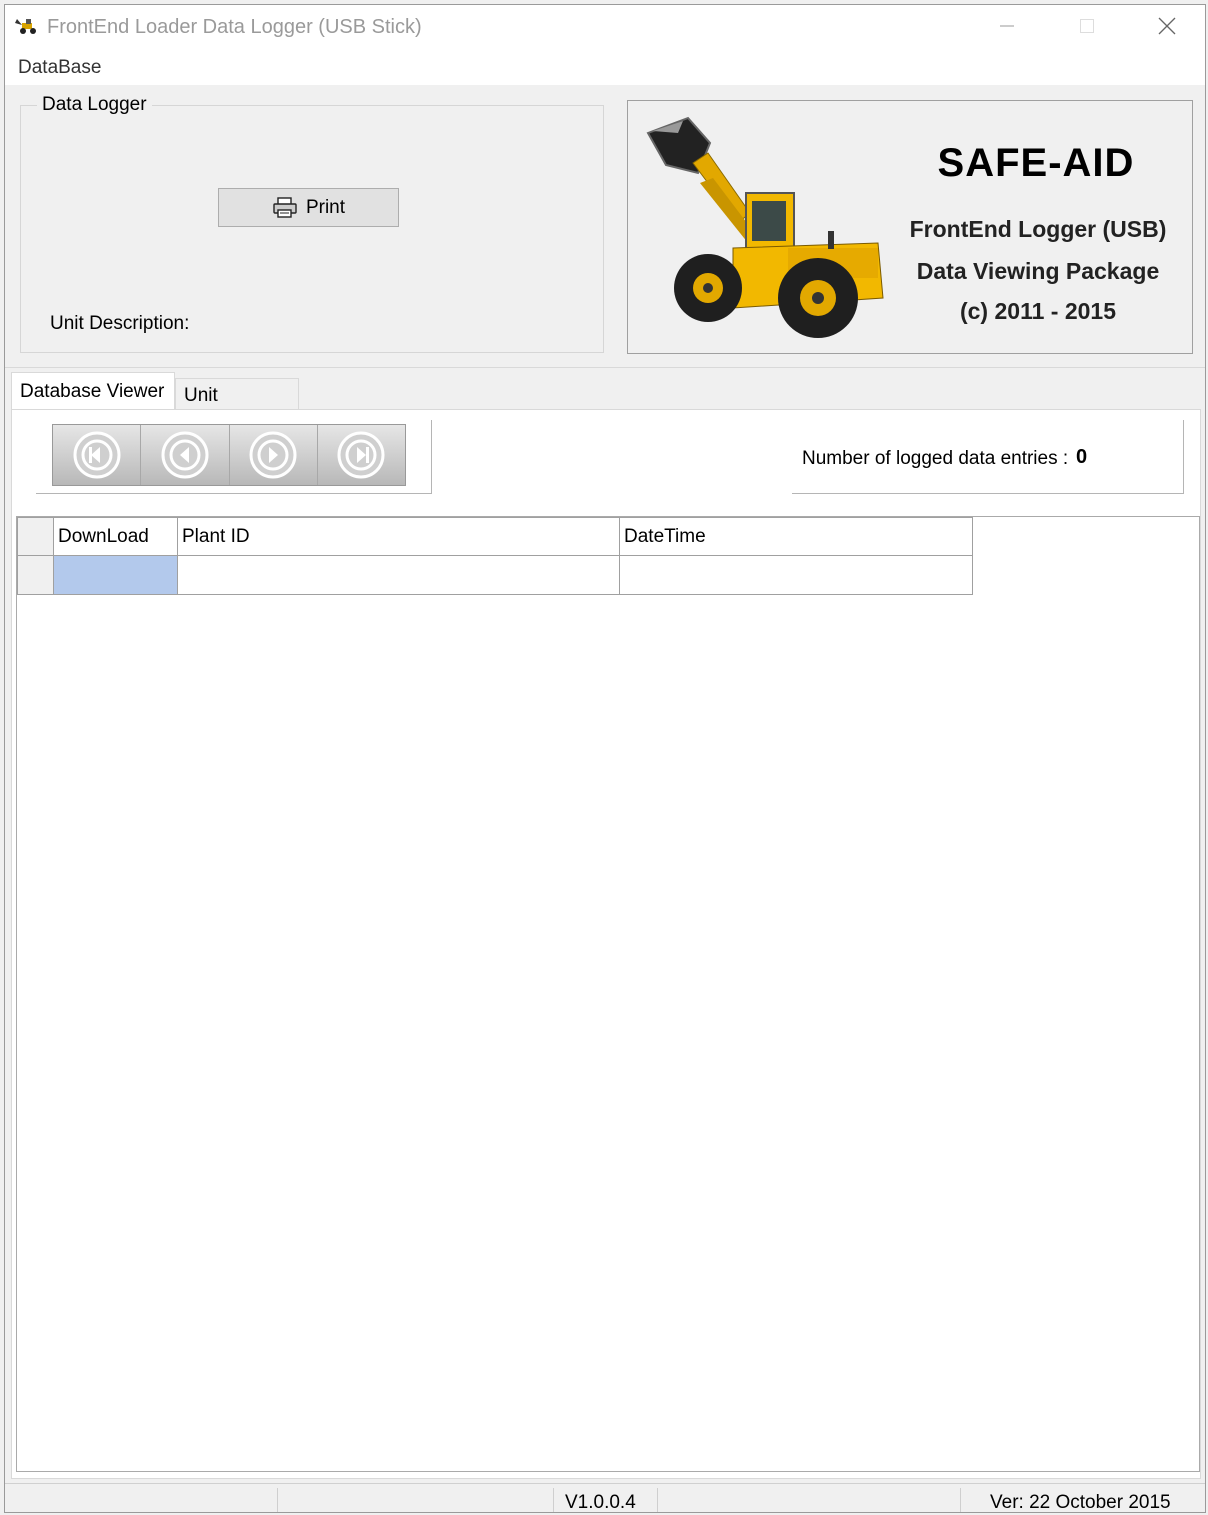  What do you see at coordinates (93, 391) in the screenshot?
I see `tab-database-viewer: Database Viewer` at bounding box center [93, 391].